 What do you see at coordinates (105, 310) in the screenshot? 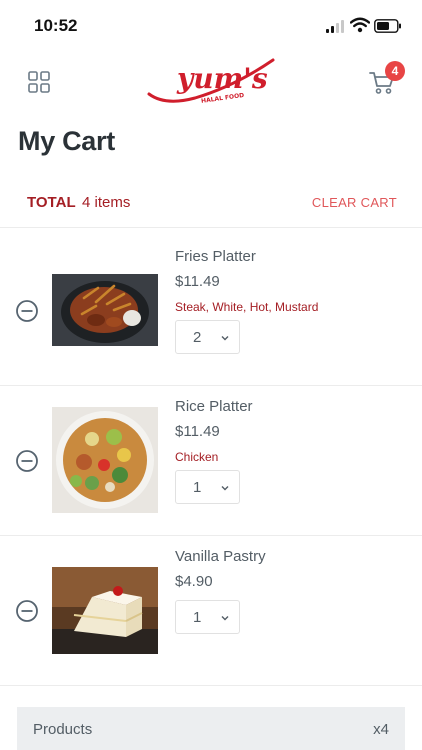
I see `fries-platter-photo` at bounding box center [105, 310].